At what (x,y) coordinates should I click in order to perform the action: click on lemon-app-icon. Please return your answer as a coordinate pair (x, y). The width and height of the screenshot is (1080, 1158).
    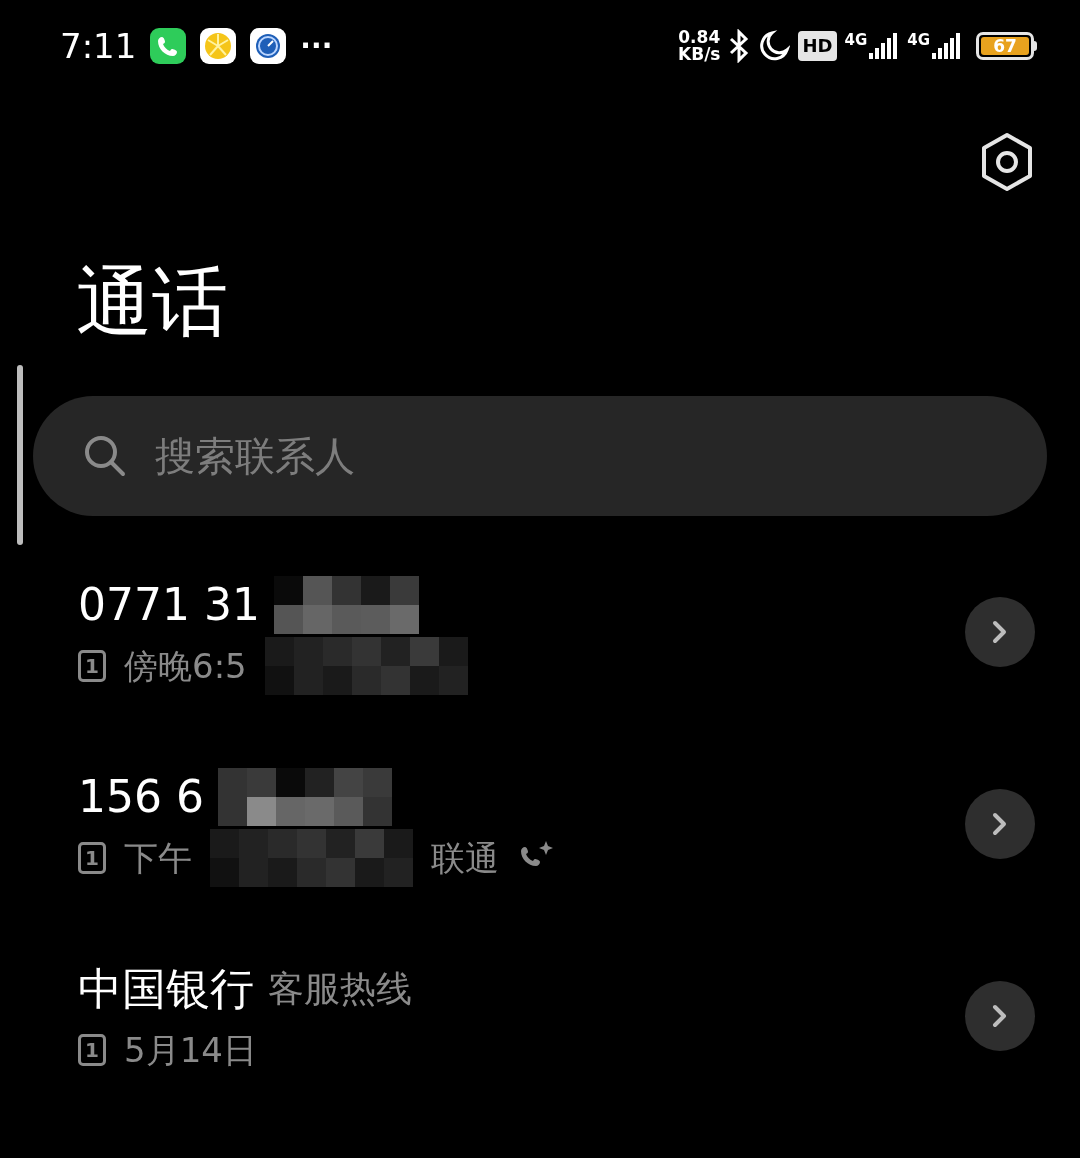
    Looking at the image, I should click on (218, 46).